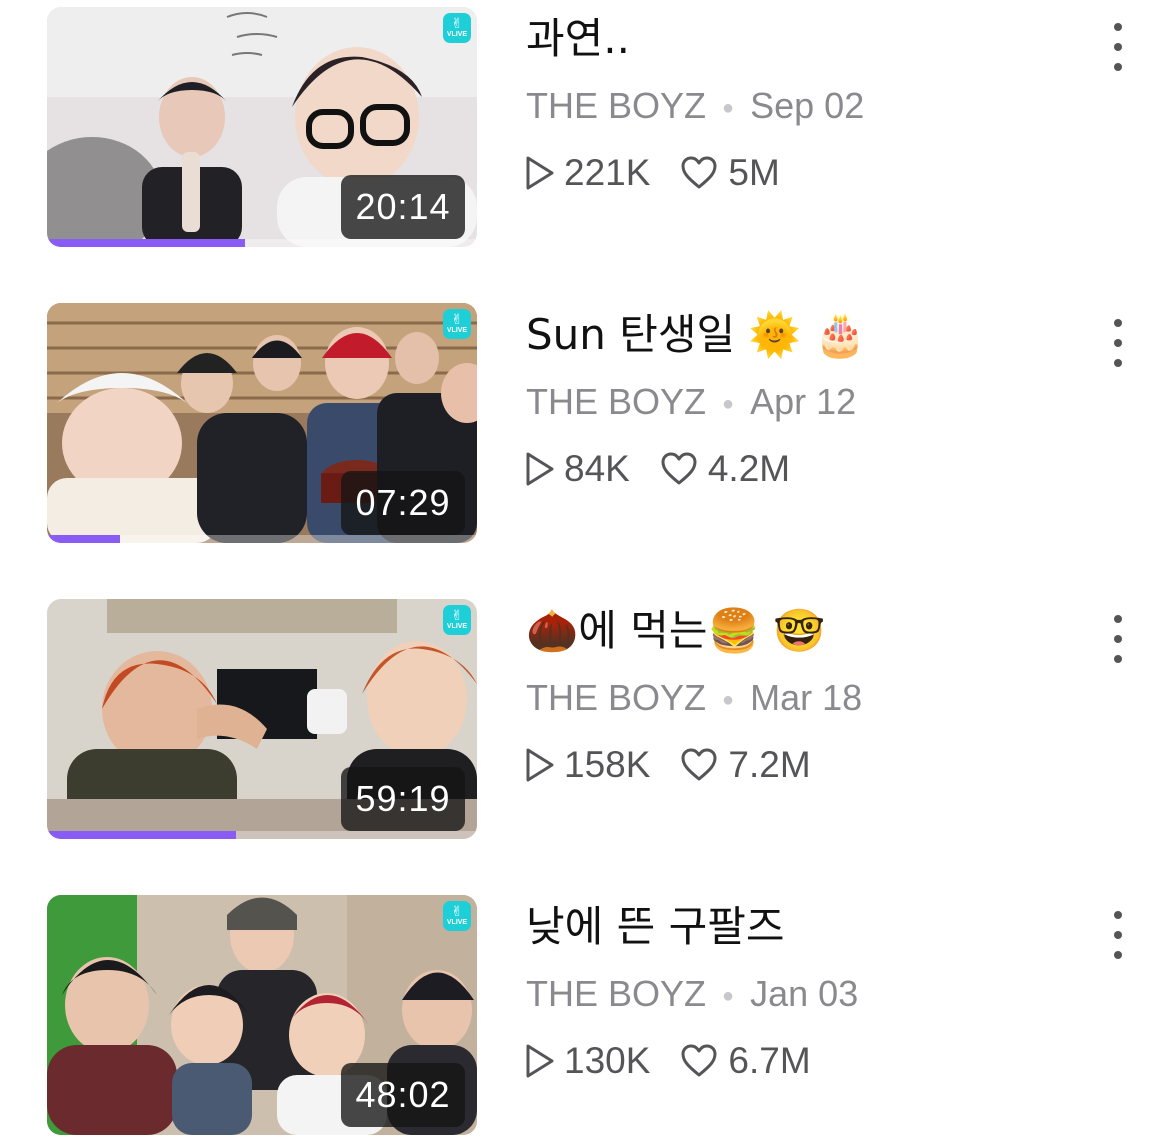 This screenshot has width=1170, height=1140. What do you see at coordinates (262, 1015) in the screenshot?
I see `video-thumbnail: ✌ VLIVE 48:02` at bounding box center [262, 1015].